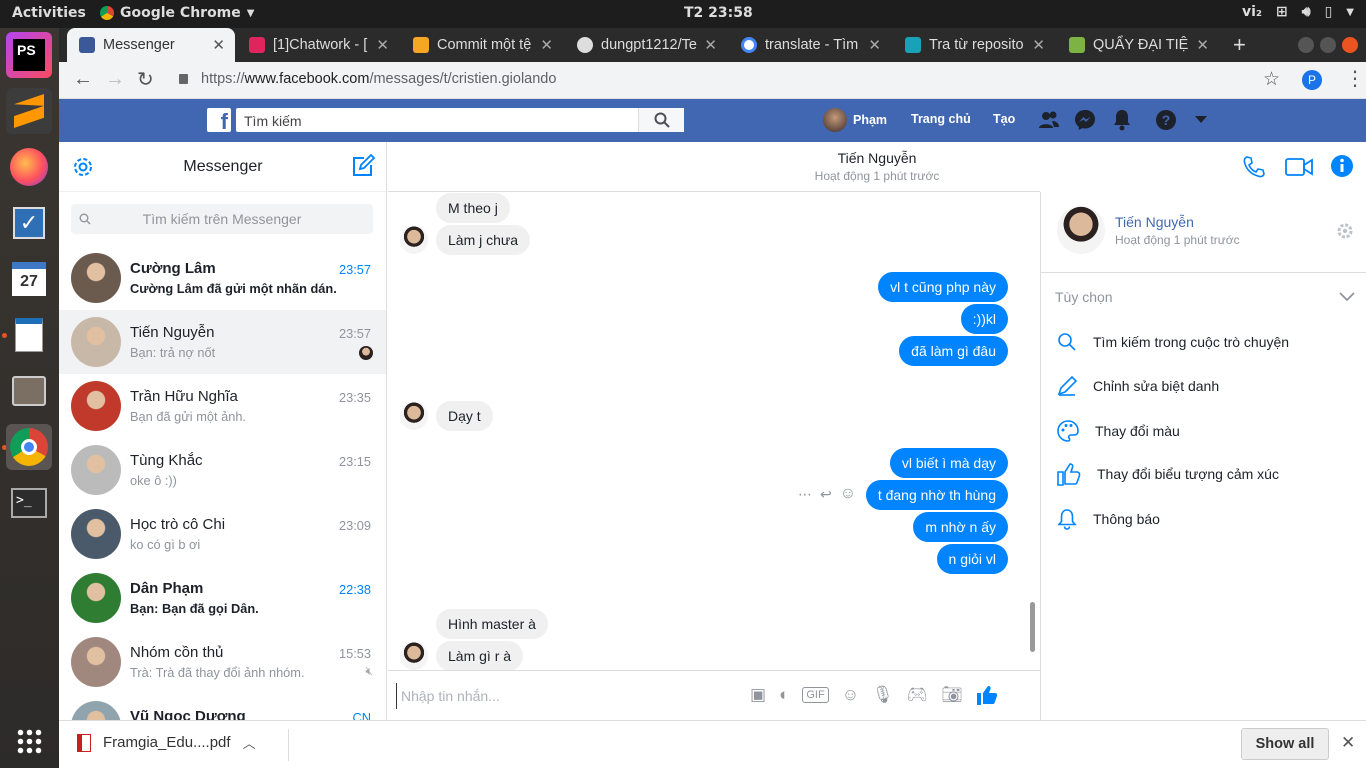 The width and height of the screenshot is (1366, 768). What do you see at coordinates (29, 55) in the screenshot?
I see `phpstorm-launcher: PS` at bounding box center [29, 55].